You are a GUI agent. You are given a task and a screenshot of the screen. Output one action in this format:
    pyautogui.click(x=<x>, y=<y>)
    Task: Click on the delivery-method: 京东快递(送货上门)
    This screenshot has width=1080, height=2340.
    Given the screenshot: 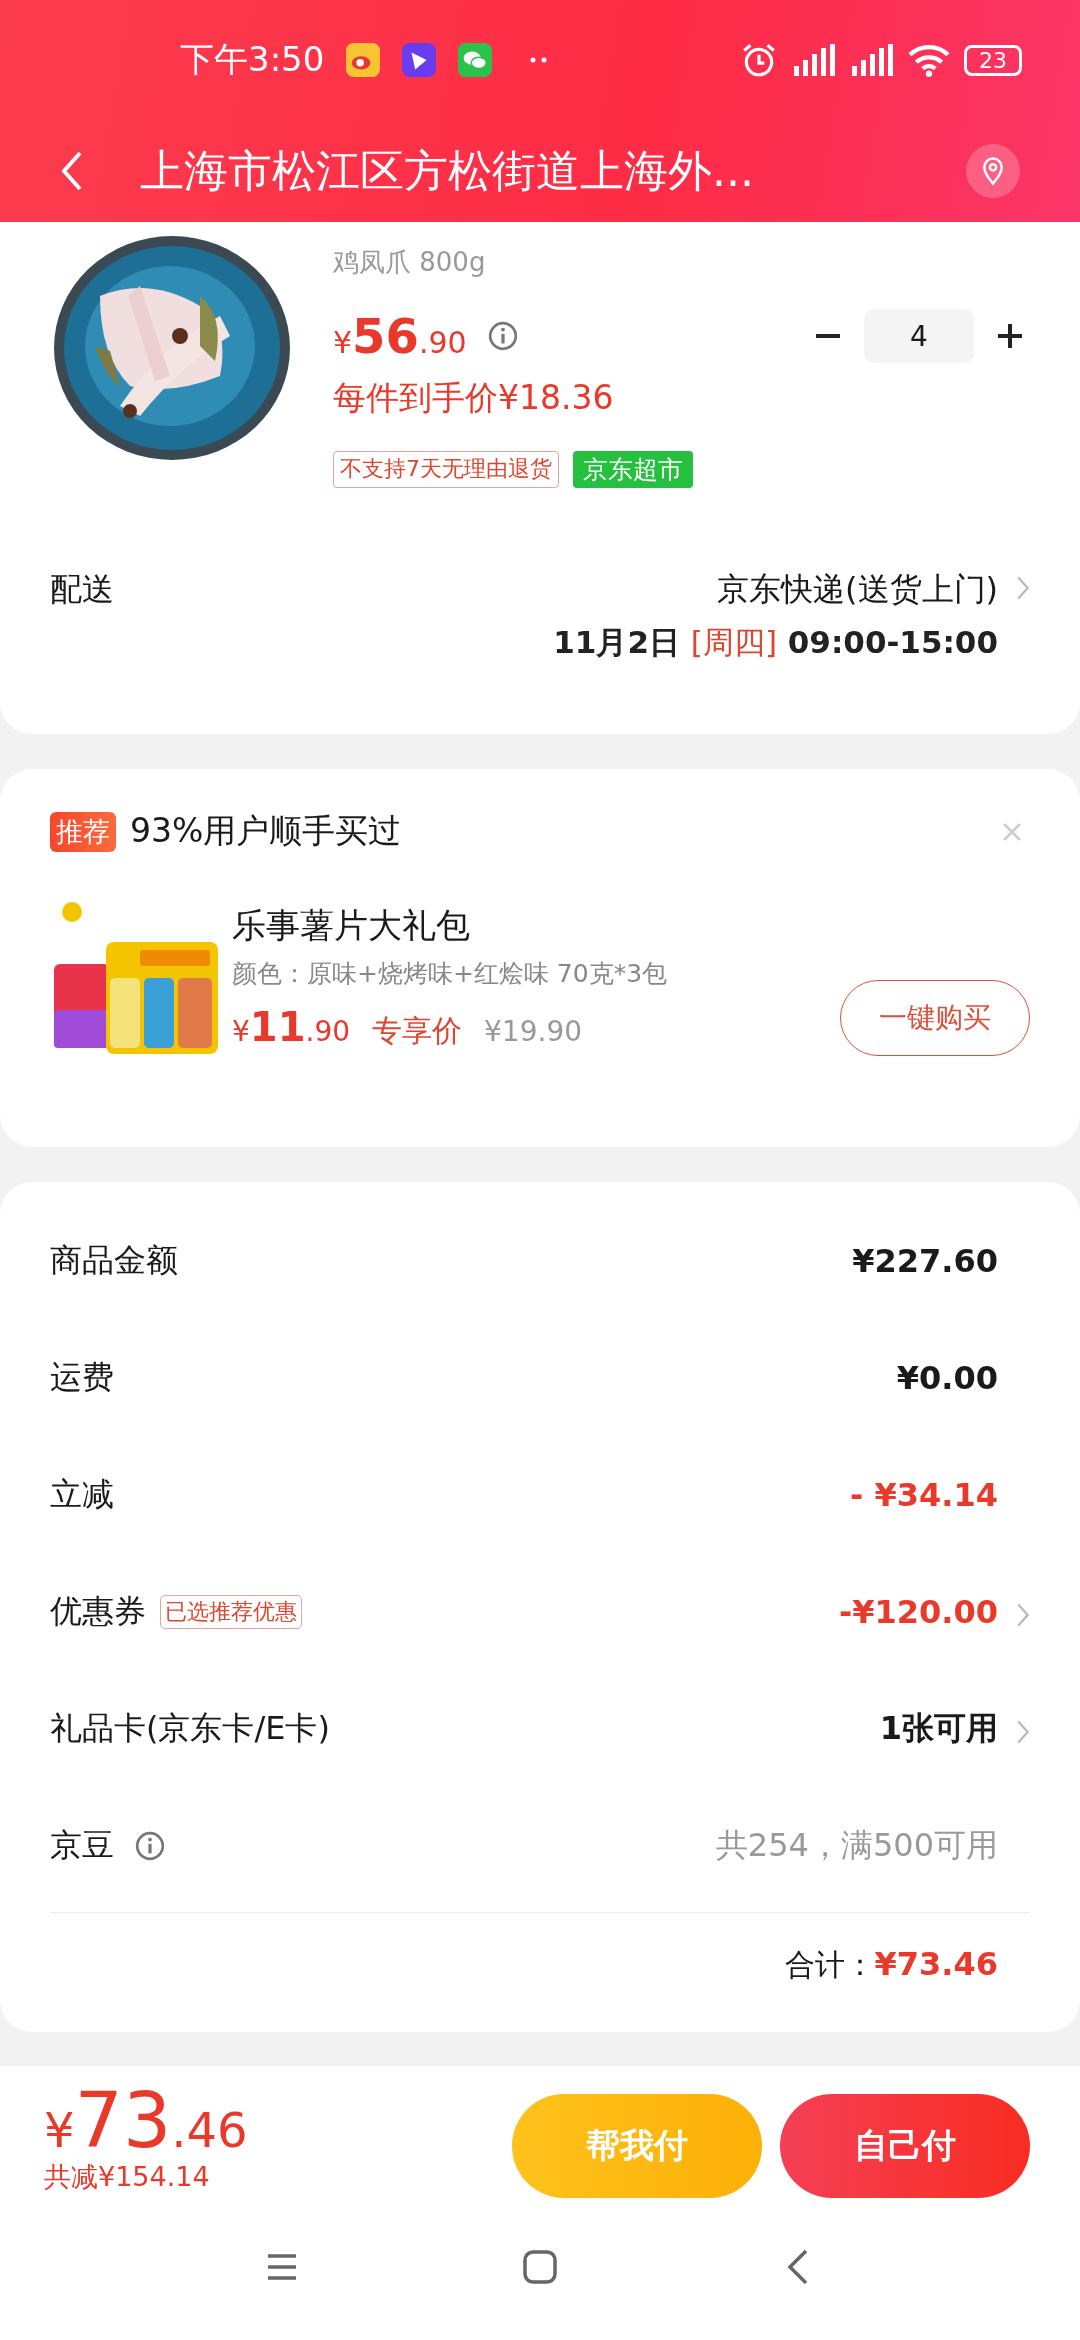 What is the action you would take?
    pyautogui.click(x=857, y=590)
    